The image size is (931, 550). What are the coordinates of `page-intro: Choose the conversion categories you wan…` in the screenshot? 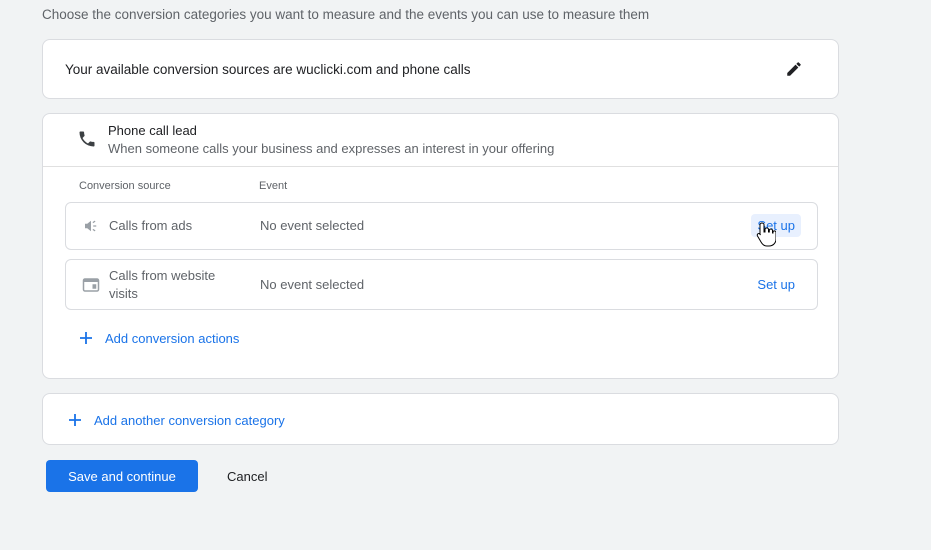 It's located at (346, 14).